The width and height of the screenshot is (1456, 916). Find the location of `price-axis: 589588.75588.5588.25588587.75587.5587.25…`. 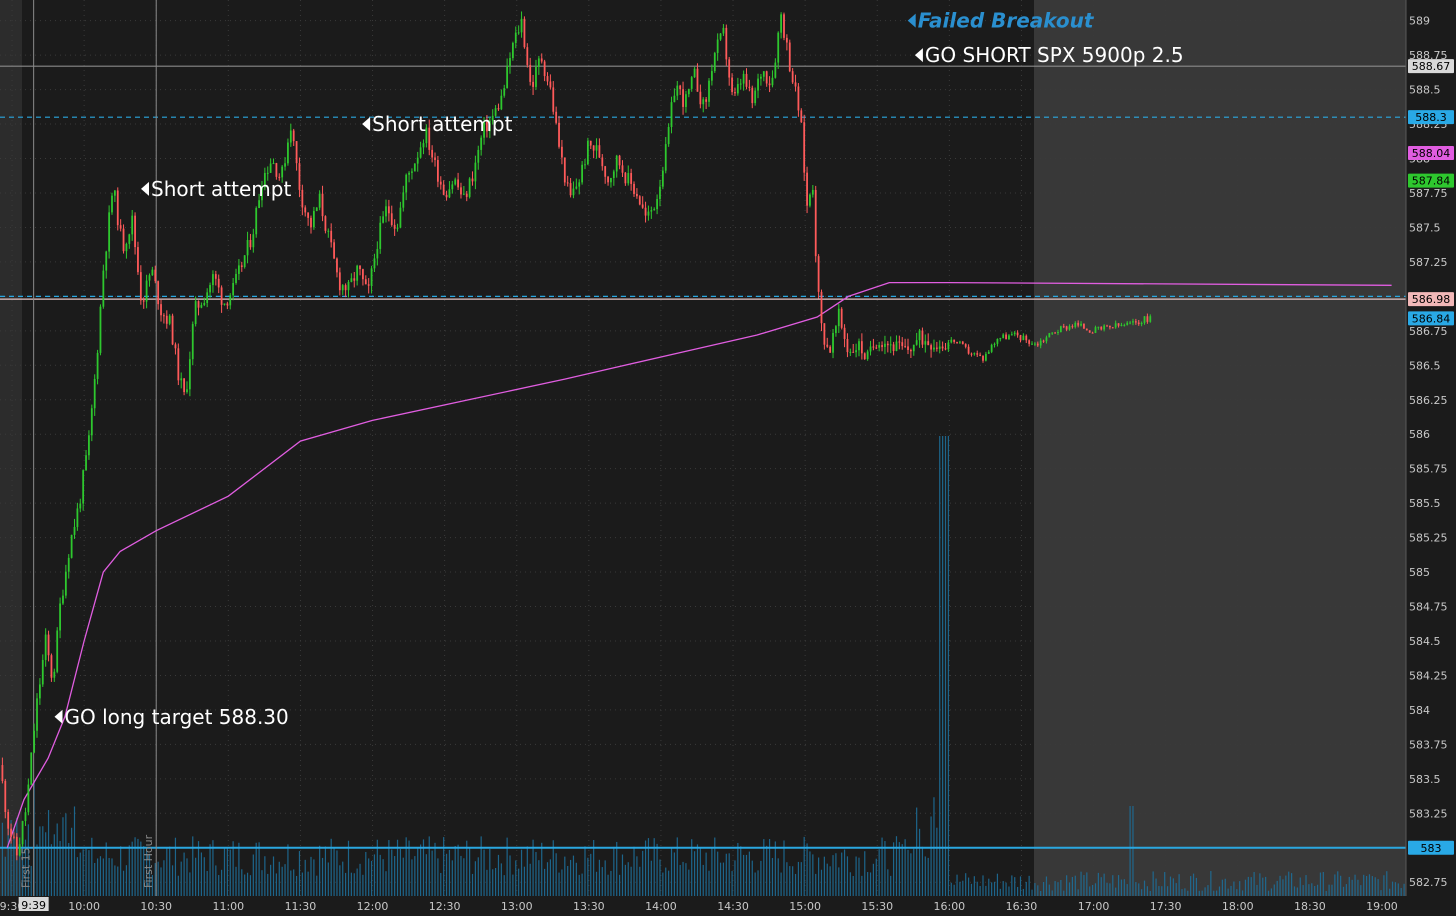

price-axis: 589588.75588.5588.25588587.75587.5587.25… is located at coordinates (1430, 458).